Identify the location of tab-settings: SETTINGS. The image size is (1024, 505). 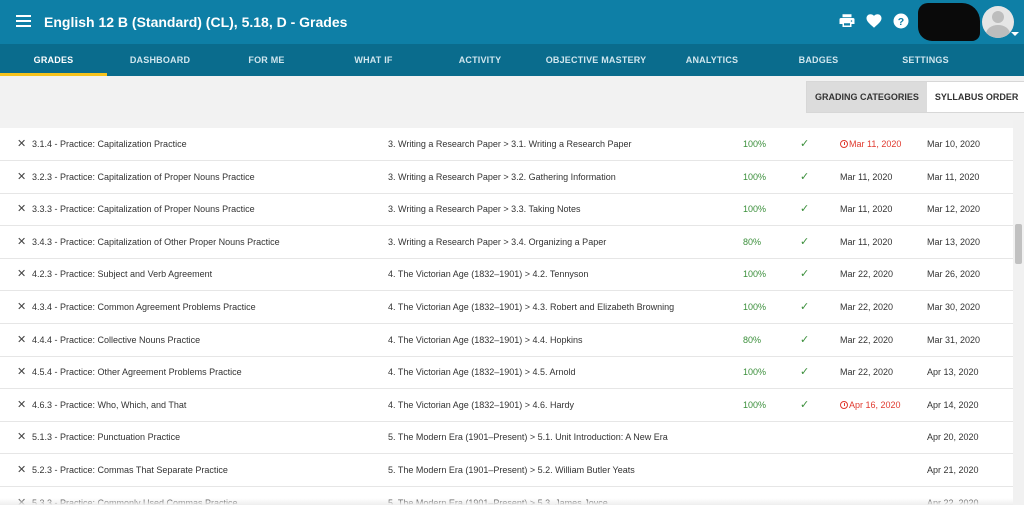
(925, 60).